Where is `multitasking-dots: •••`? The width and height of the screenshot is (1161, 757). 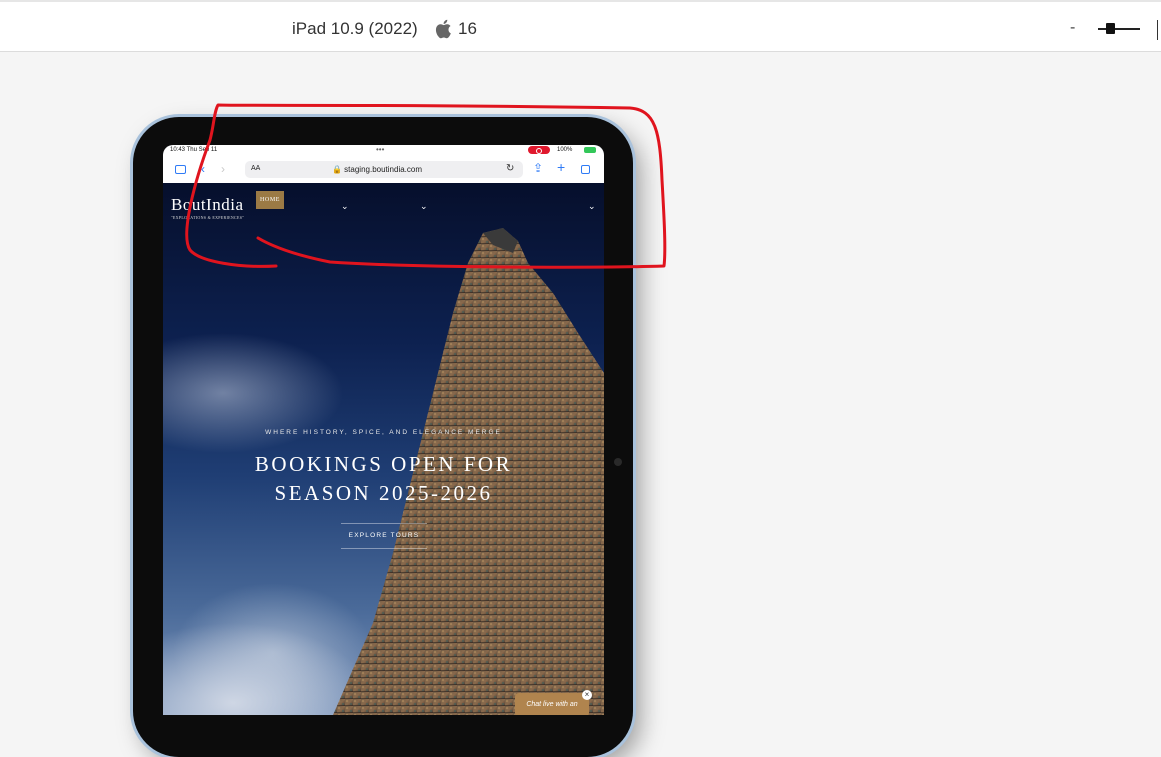 multitasking-dots: ••• is located at coordinates (380, 149).